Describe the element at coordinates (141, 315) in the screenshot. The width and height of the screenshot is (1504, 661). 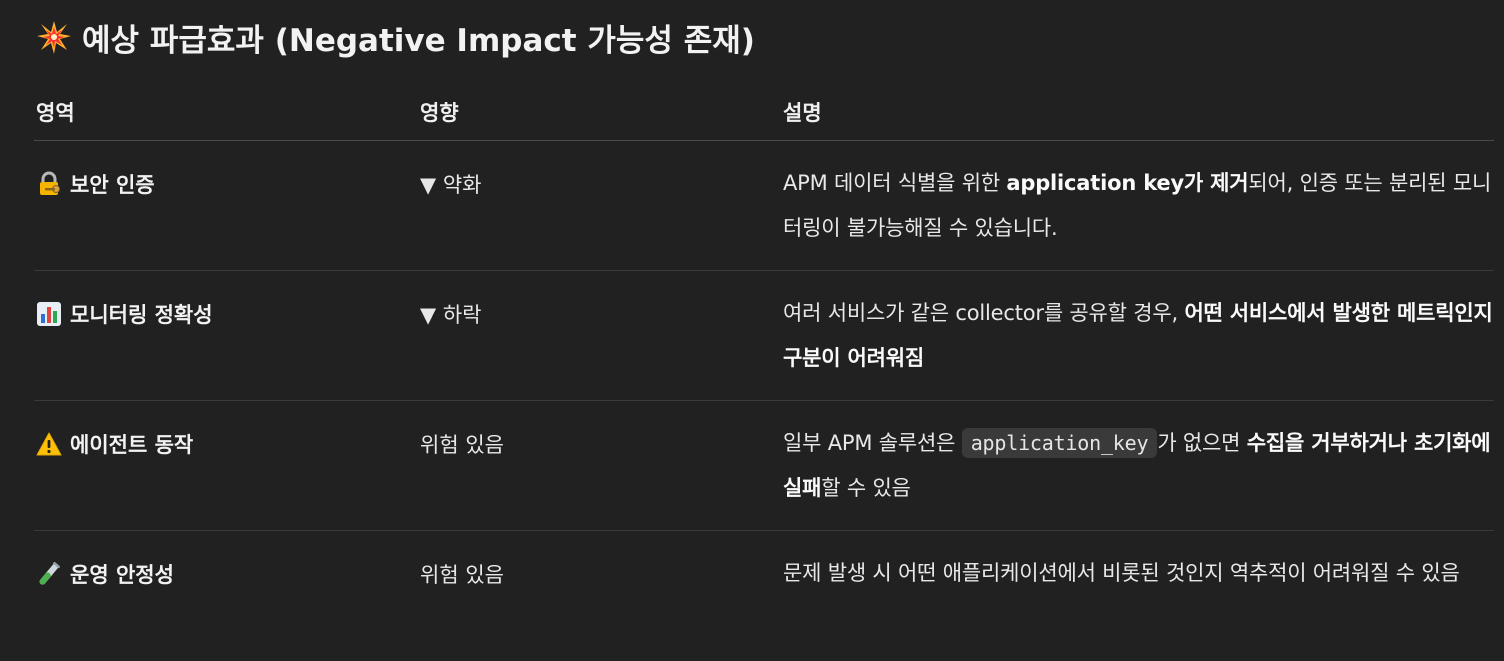
I see `area-label: 모니터링 정확성` at that location.